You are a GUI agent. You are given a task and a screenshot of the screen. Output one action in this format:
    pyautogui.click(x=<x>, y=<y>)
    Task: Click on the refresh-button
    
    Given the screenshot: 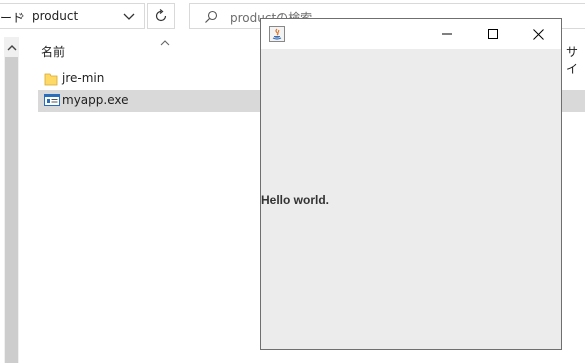 What is the action you would take?
    pyautogui.click(x=161, y=16)
    